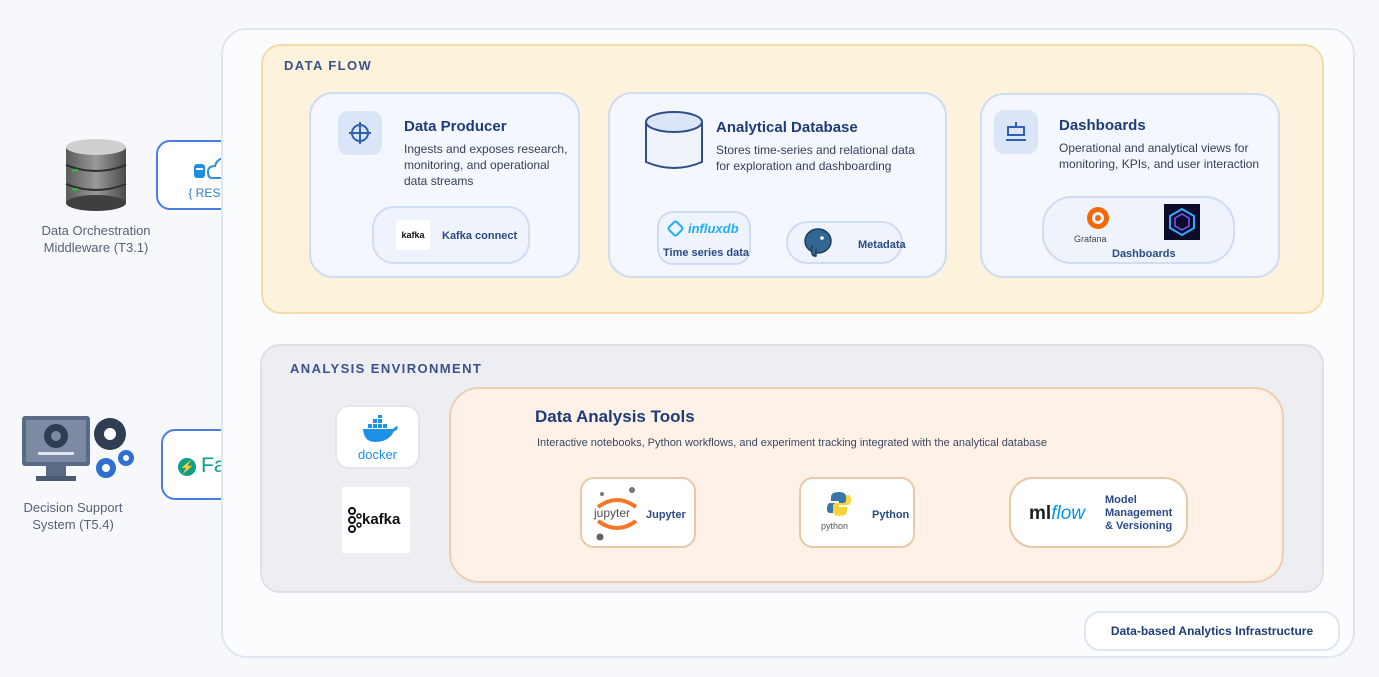 This screenshot has height=677, width=1379. Describe the element at coordinates (455, 126) in the screenshot. I see `data-producer-title: Data Producer` at that location.